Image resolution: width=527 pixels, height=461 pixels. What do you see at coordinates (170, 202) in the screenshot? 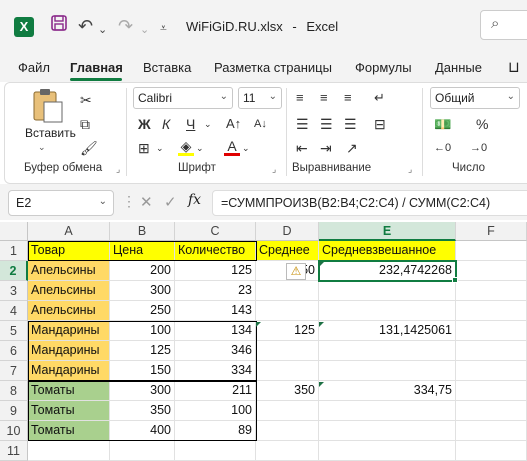
I see `enter-icon: ✓` at bounding box center [170, 202].